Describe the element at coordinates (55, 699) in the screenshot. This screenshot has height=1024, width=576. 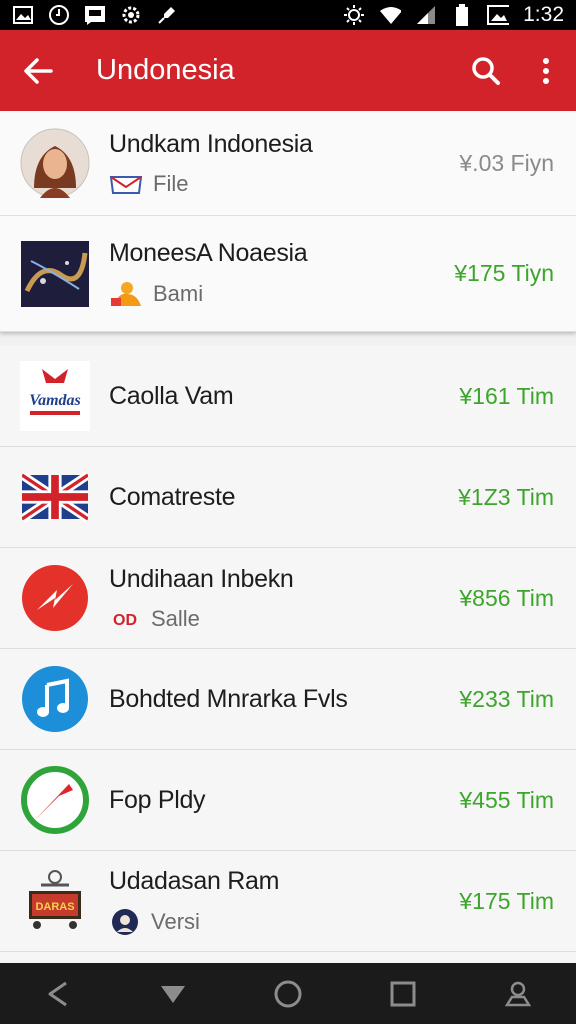
I see `music-app-icon` at that location.